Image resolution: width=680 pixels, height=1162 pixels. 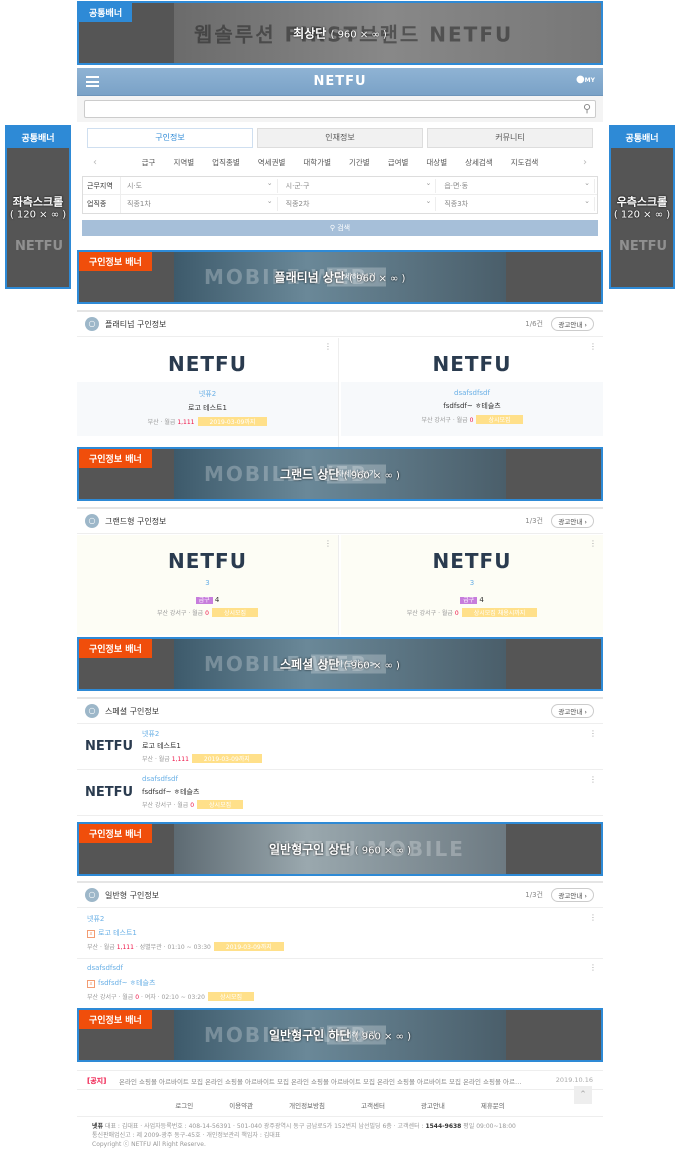 What do you see at coordinates (359, 163) in the screenshot?
I see `category-item: 기간별` at bounding box center [359, 163].